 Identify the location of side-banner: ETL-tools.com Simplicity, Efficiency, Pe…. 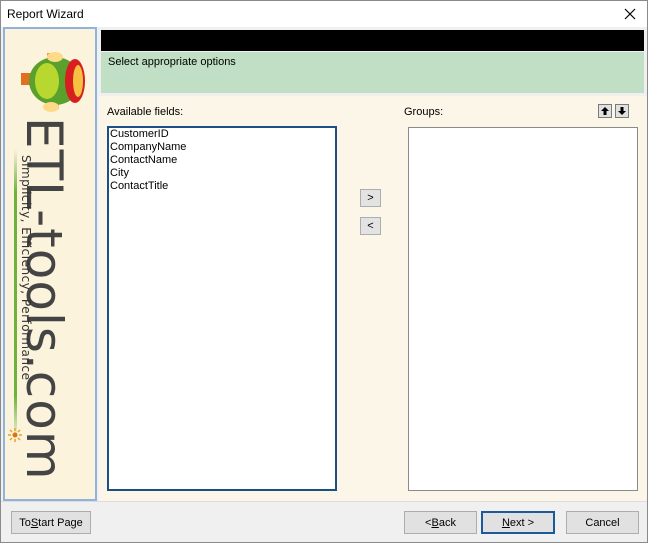
(50, 264).